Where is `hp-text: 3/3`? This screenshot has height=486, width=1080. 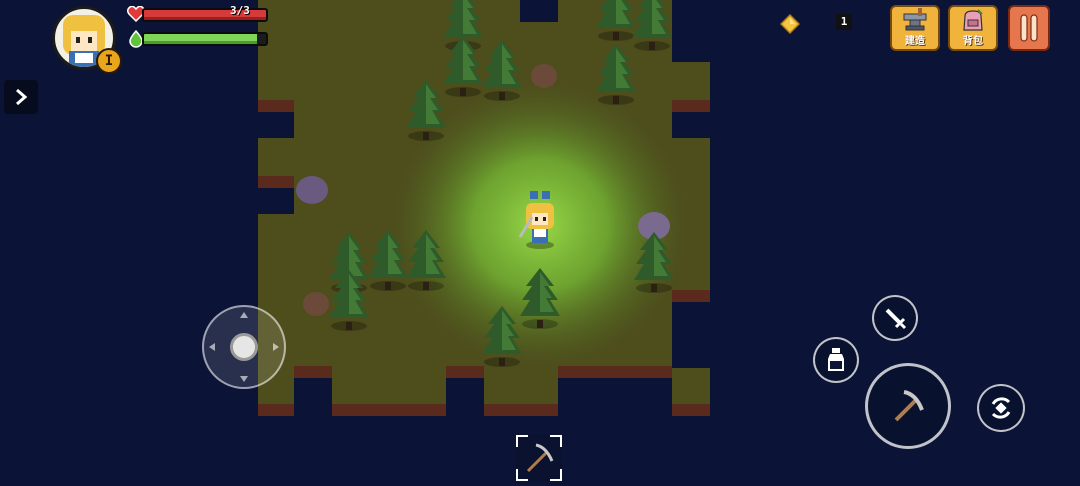 hp-text: 3/3 is located at coordinates (240, 10).